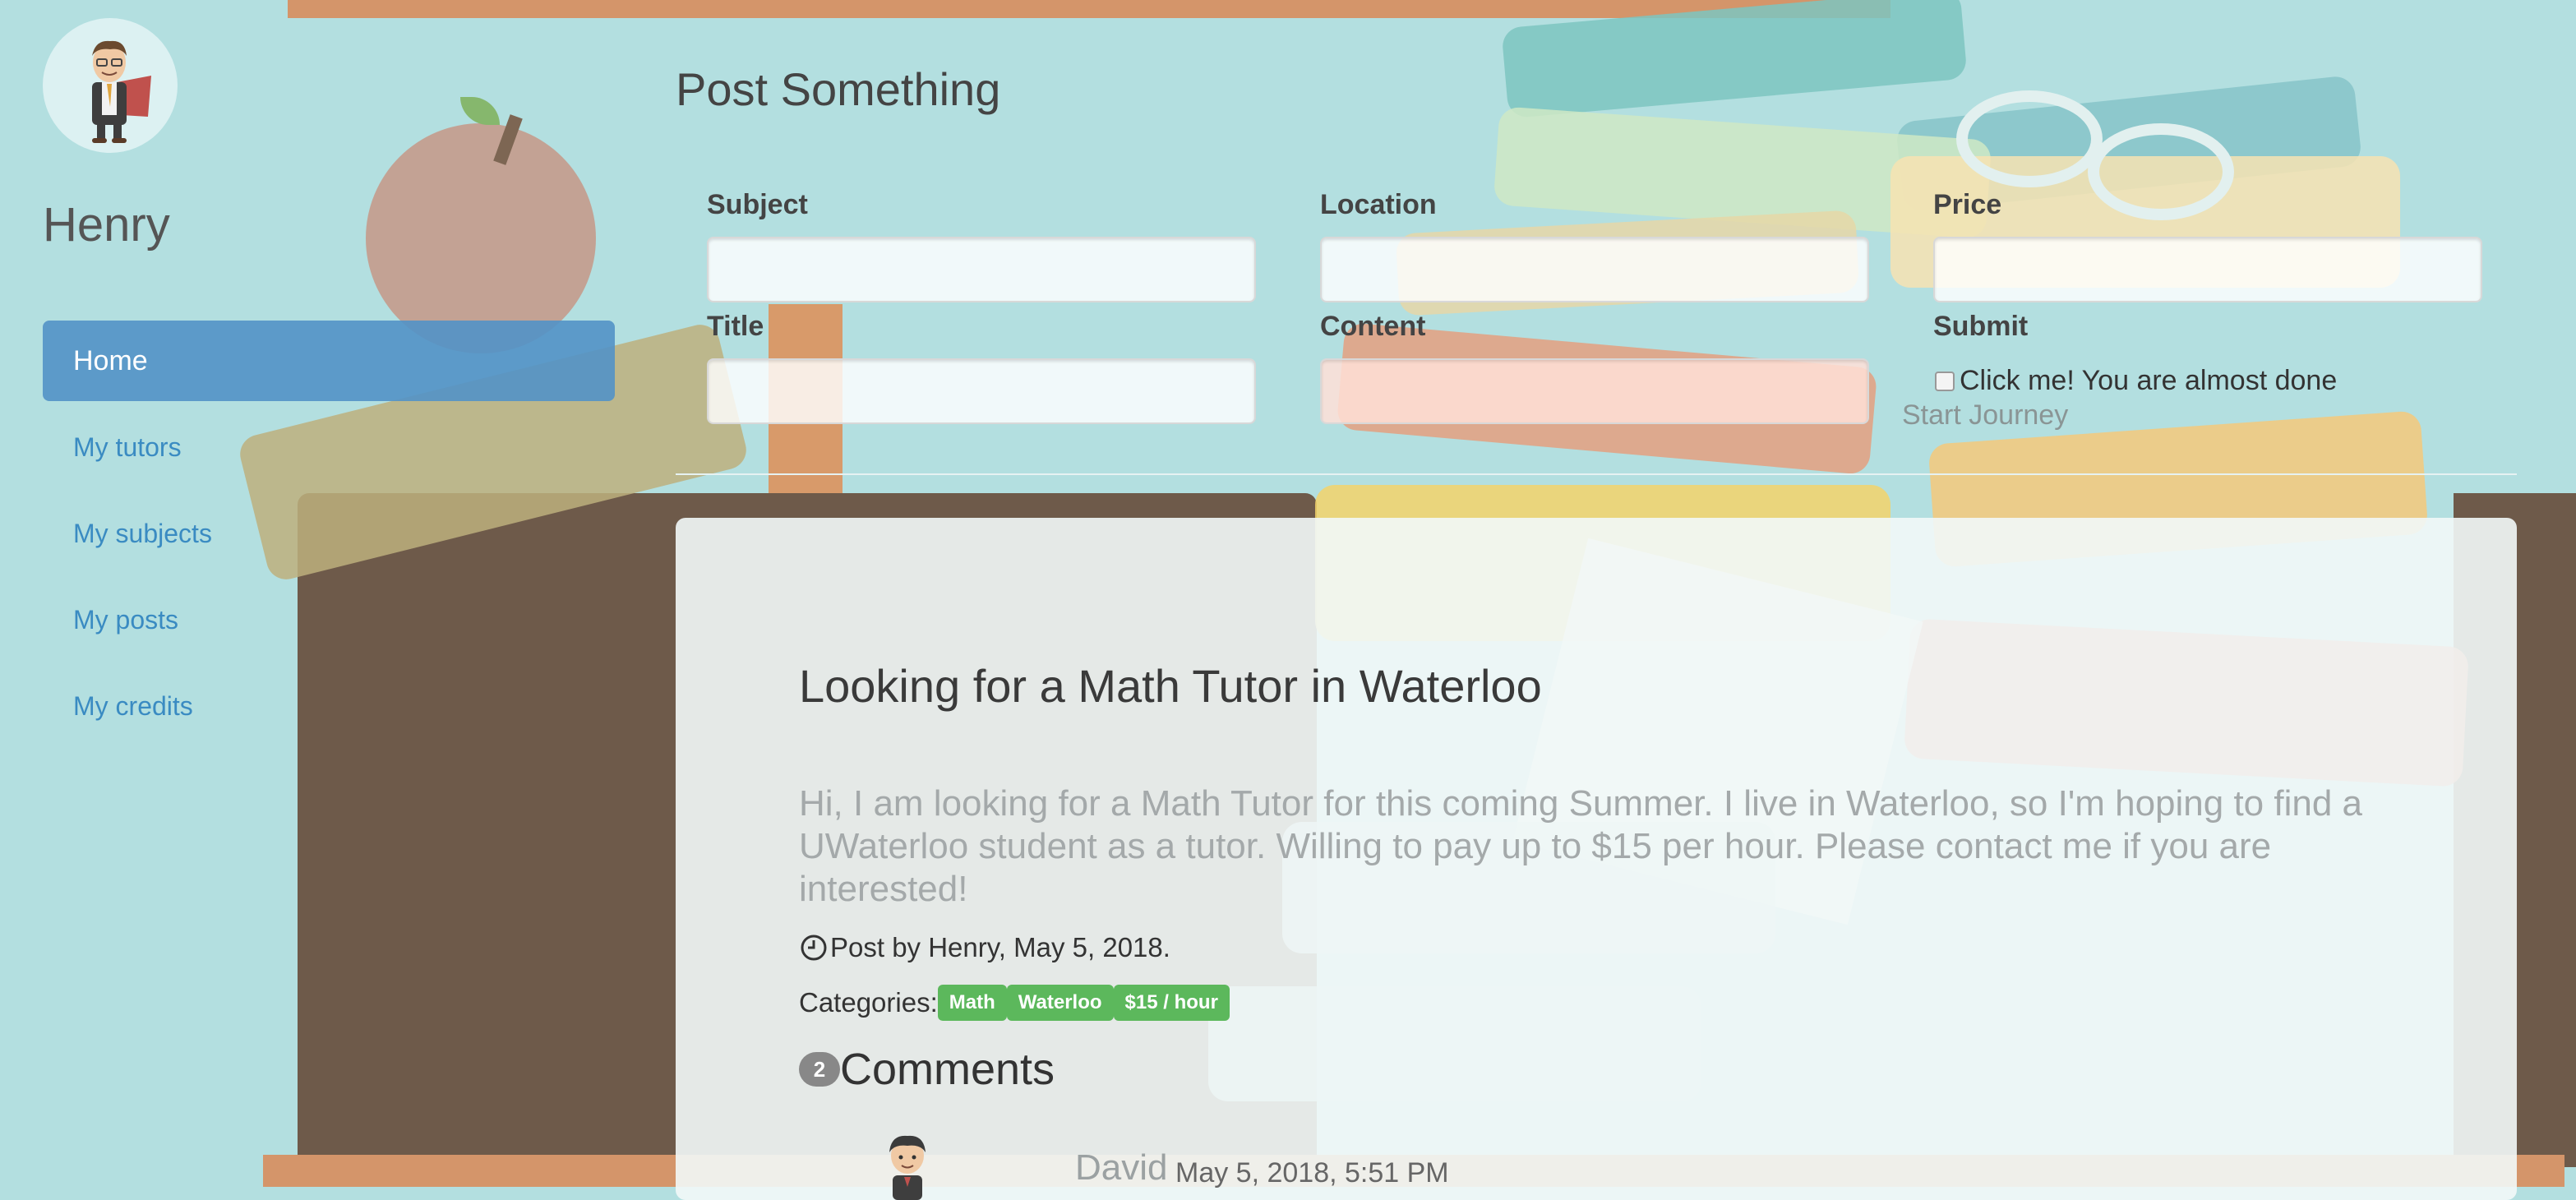 Image resolution: width=2576 pixels, height=1200 pixels. Describe the element at coordinates (111, 85) in the screenshot. I see `user-avatar-icon` at that location.